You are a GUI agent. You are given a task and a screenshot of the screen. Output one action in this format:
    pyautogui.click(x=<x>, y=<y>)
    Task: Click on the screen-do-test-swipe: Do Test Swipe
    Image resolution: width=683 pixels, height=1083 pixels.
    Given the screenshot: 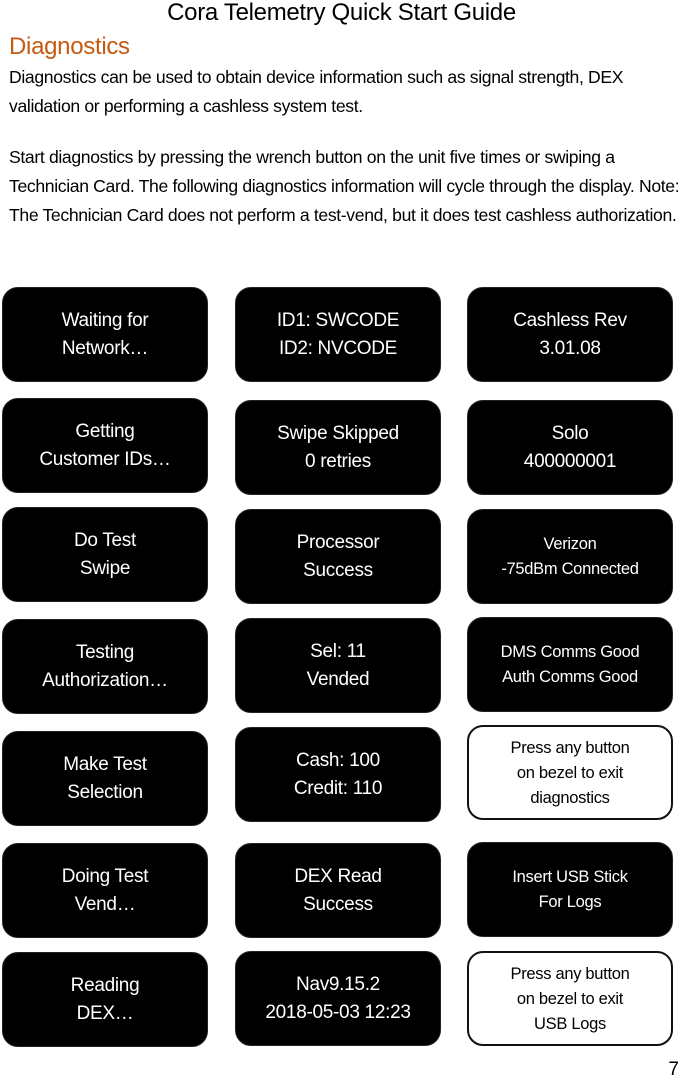 What is the action you would take?
    pyautogui.click(x=105, y=554)
    